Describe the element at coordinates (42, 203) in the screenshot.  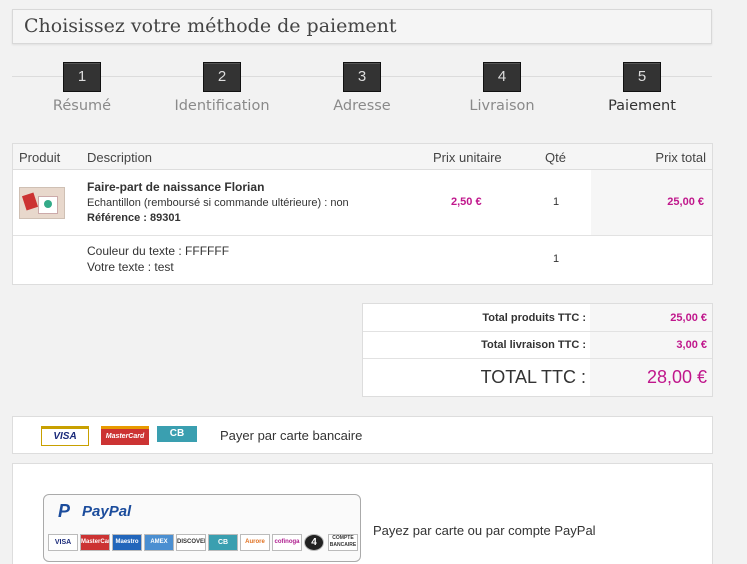
I see `product-thumbnail` at that location.